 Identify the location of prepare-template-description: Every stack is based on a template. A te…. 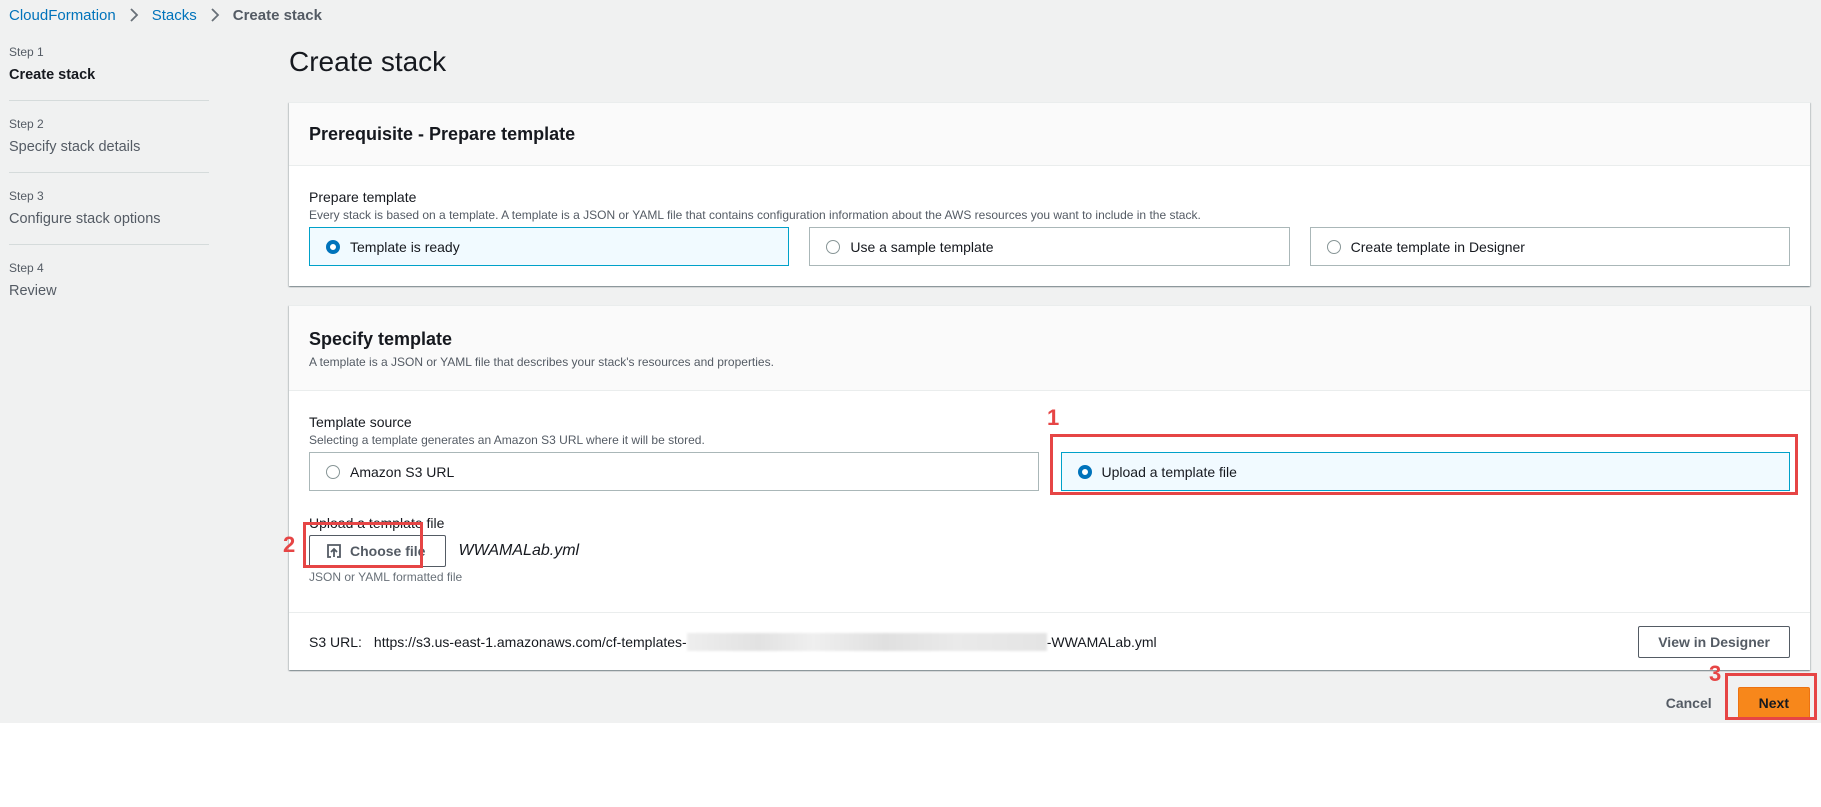
(755, 215).